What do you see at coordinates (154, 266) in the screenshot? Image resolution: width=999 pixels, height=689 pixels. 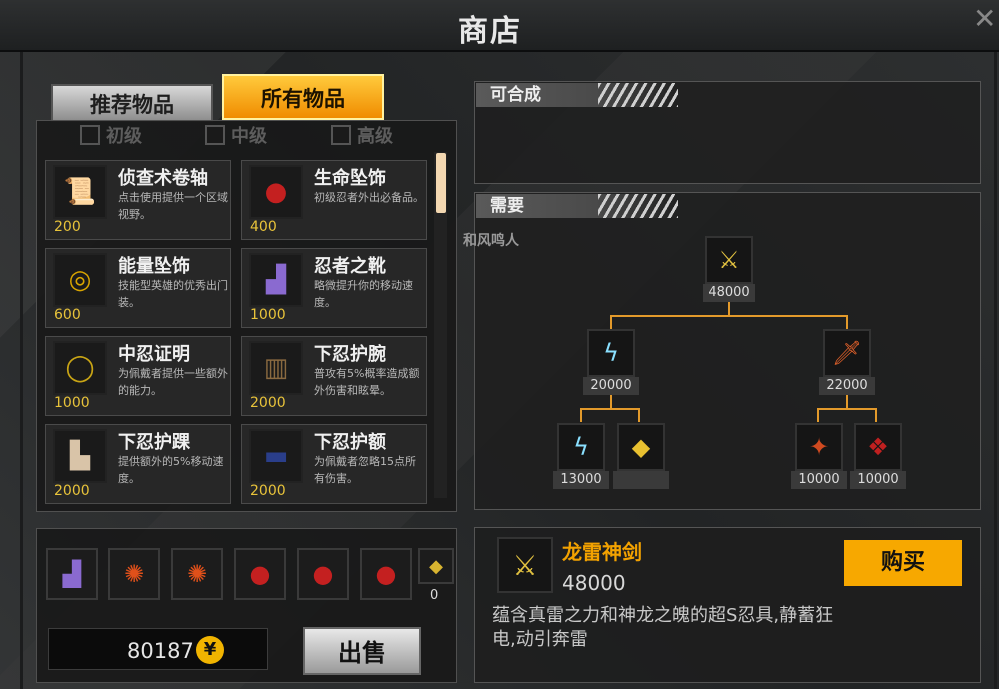 I see `item-name: 能量坠饰` at bounding box center [154, 266].